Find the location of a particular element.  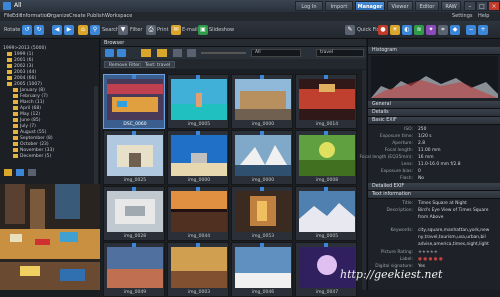

folder-up-icon is located at coordinates (146, 53).